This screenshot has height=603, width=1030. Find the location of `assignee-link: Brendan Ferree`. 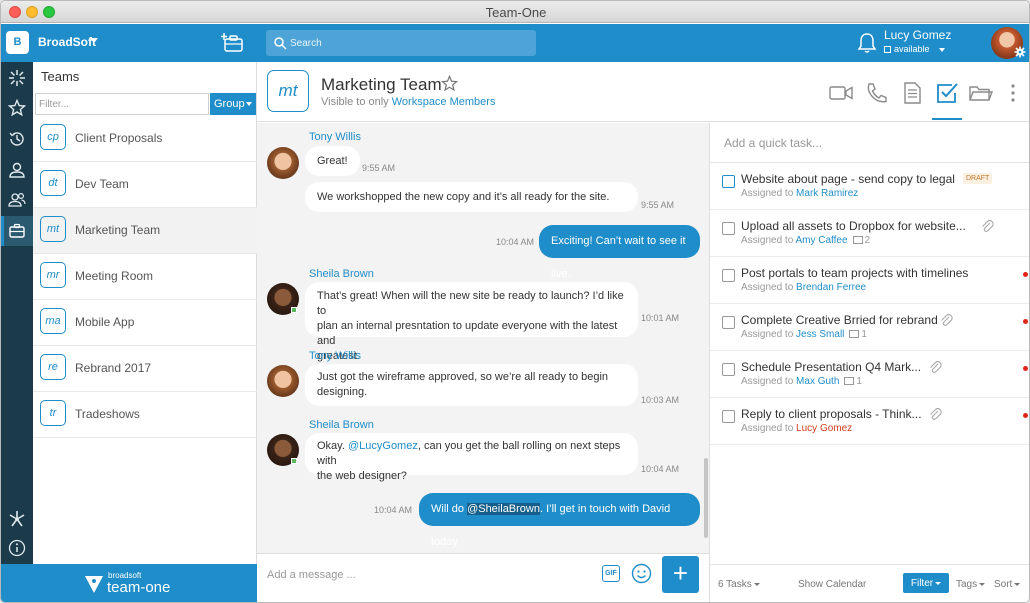

assignee-link: Brendan Ferree is located at coordinates (831, 287).